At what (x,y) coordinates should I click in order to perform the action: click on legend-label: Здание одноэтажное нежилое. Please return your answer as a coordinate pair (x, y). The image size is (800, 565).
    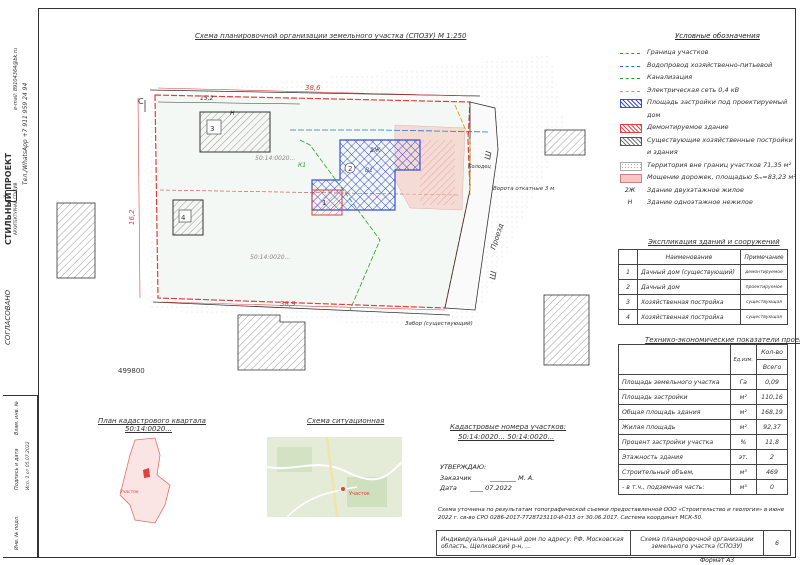
    Looking at the image, I should click on (700, 202).